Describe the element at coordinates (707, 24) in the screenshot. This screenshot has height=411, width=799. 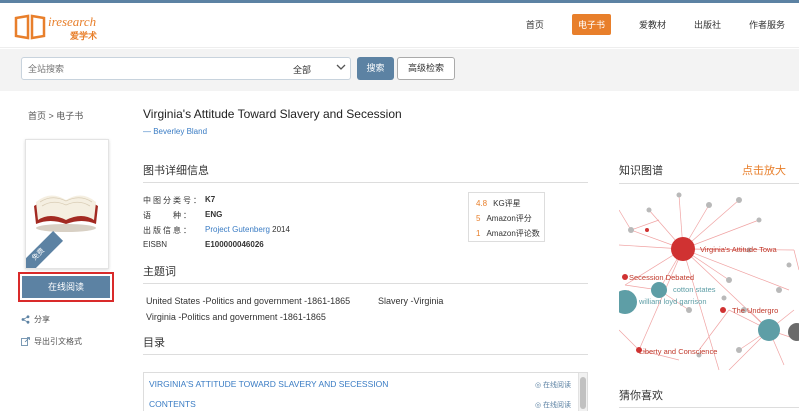
I see `nav-publishers: 出版社` at that location.